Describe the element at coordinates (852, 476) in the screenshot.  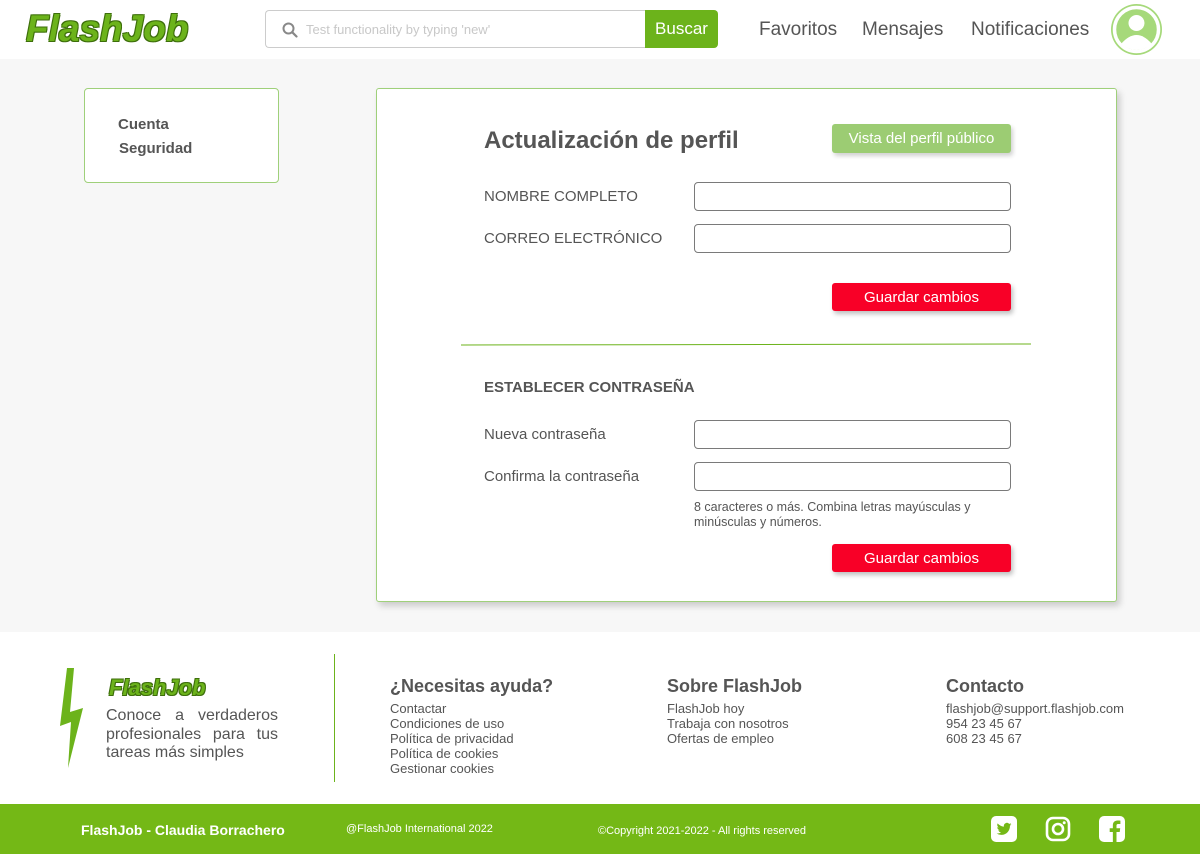
I see `confirm-password-field` at that location.